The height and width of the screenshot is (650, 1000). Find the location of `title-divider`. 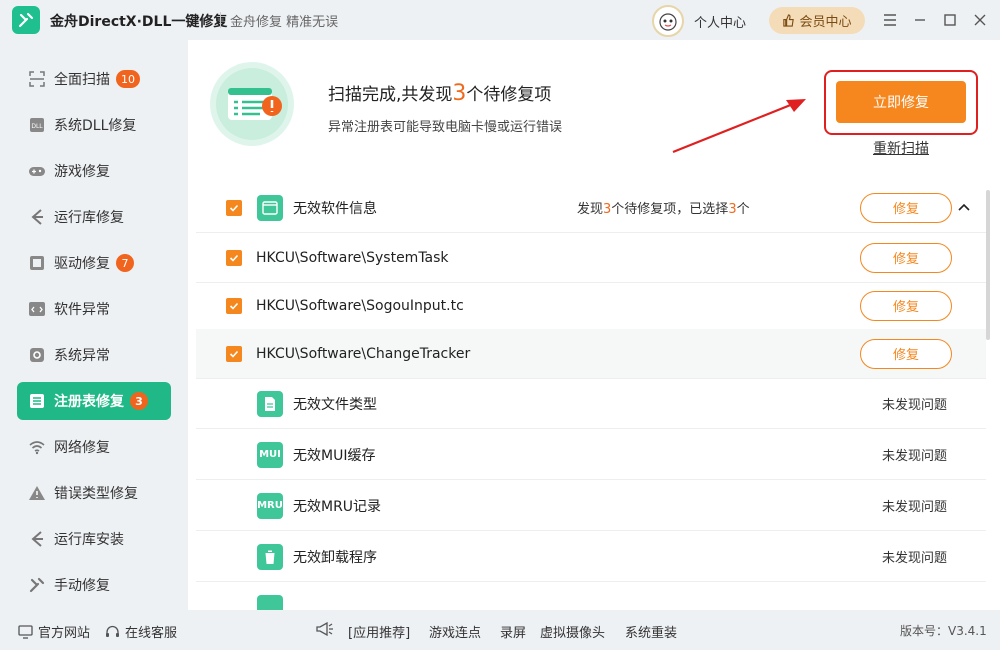

title-divider is located at coordinates (220, 20).